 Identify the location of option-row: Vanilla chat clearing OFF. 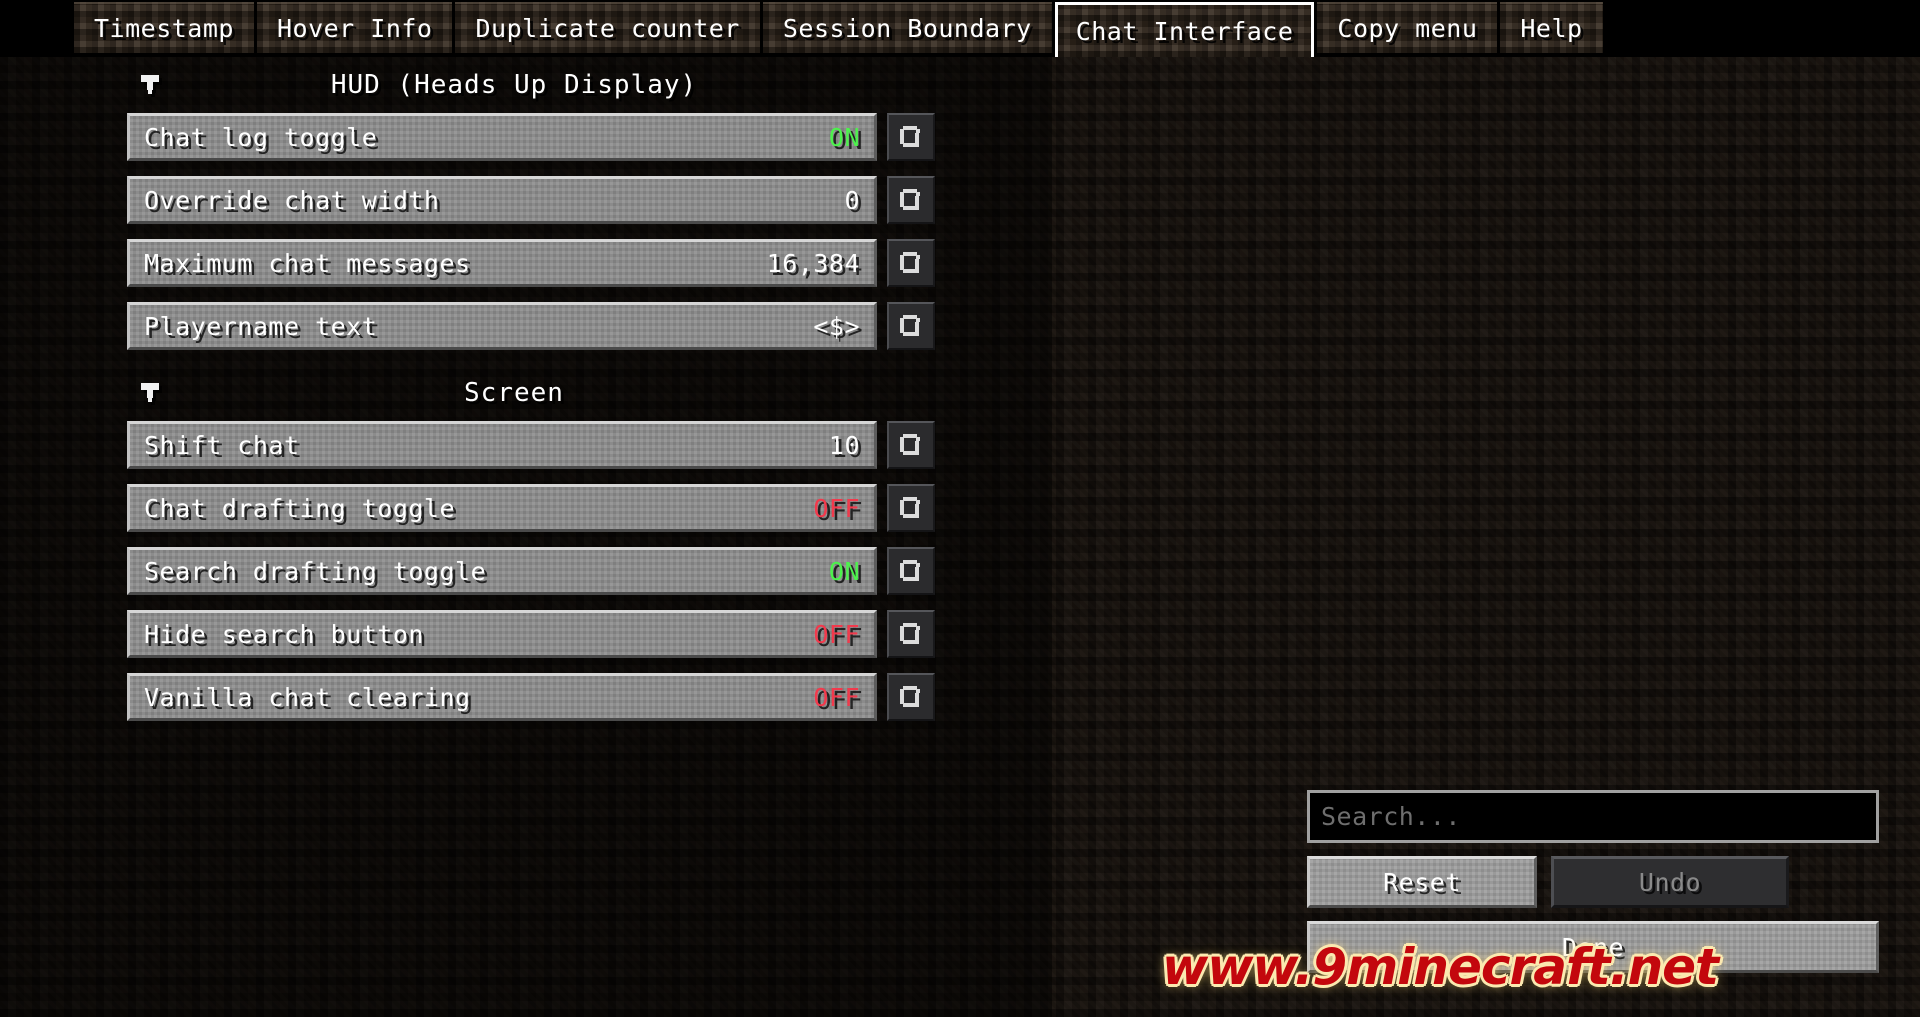
(526, 700).